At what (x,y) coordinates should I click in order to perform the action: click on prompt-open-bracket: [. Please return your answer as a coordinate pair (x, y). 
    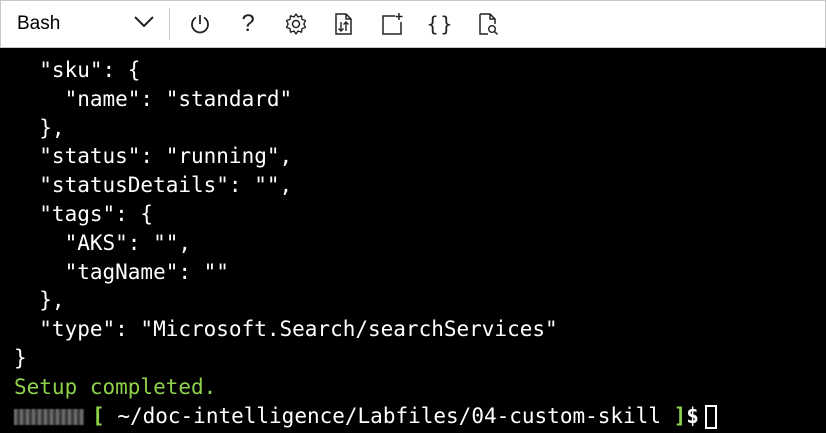
    Looking at the image, I should click on (98, 415).